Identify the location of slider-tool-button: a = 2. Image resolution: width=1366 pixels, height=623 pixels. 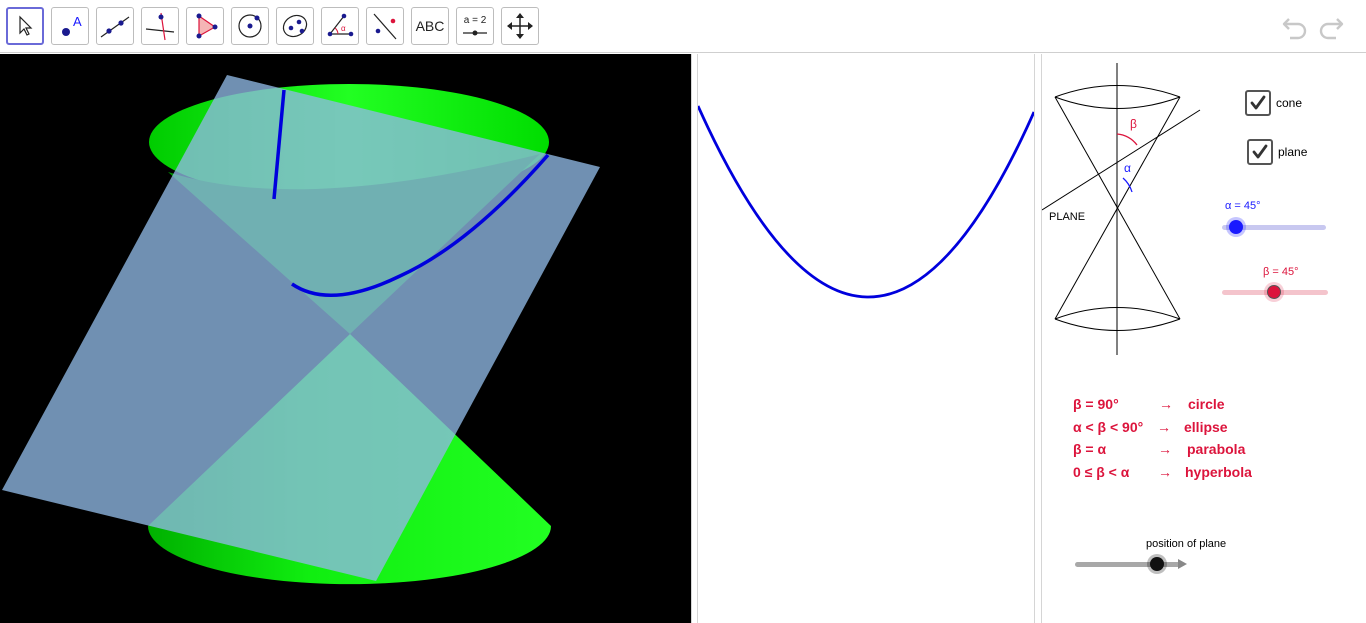
(475, 26).